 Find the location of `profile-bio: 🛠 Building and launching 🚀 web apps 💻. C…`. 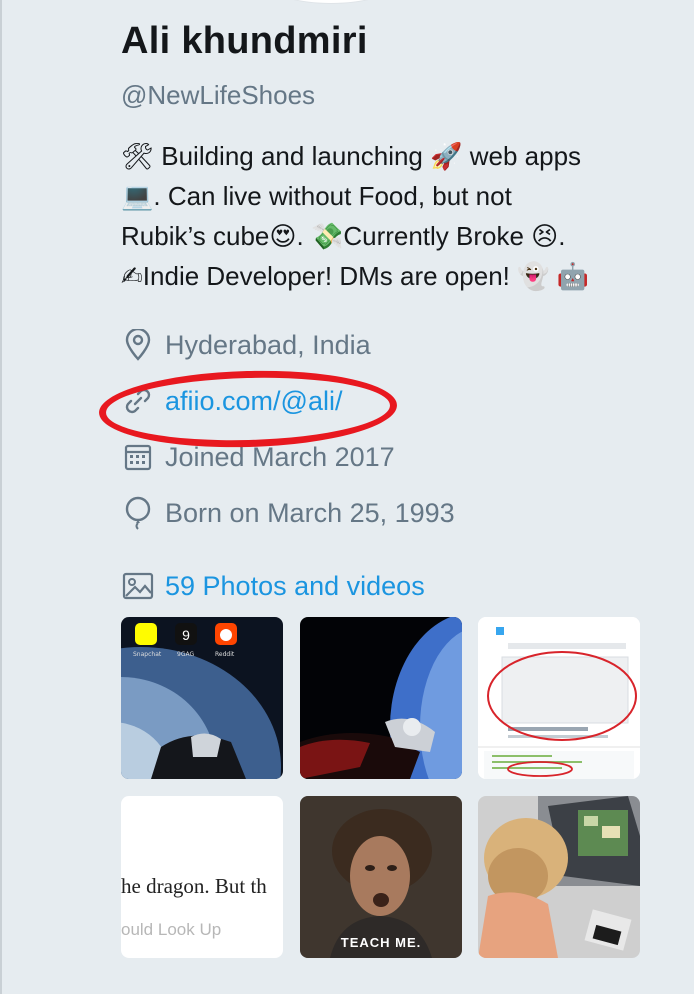

profile-bio: 🛠 Building and launching 🚀 web apps 💻. C… is located at coordinates (391, 216).